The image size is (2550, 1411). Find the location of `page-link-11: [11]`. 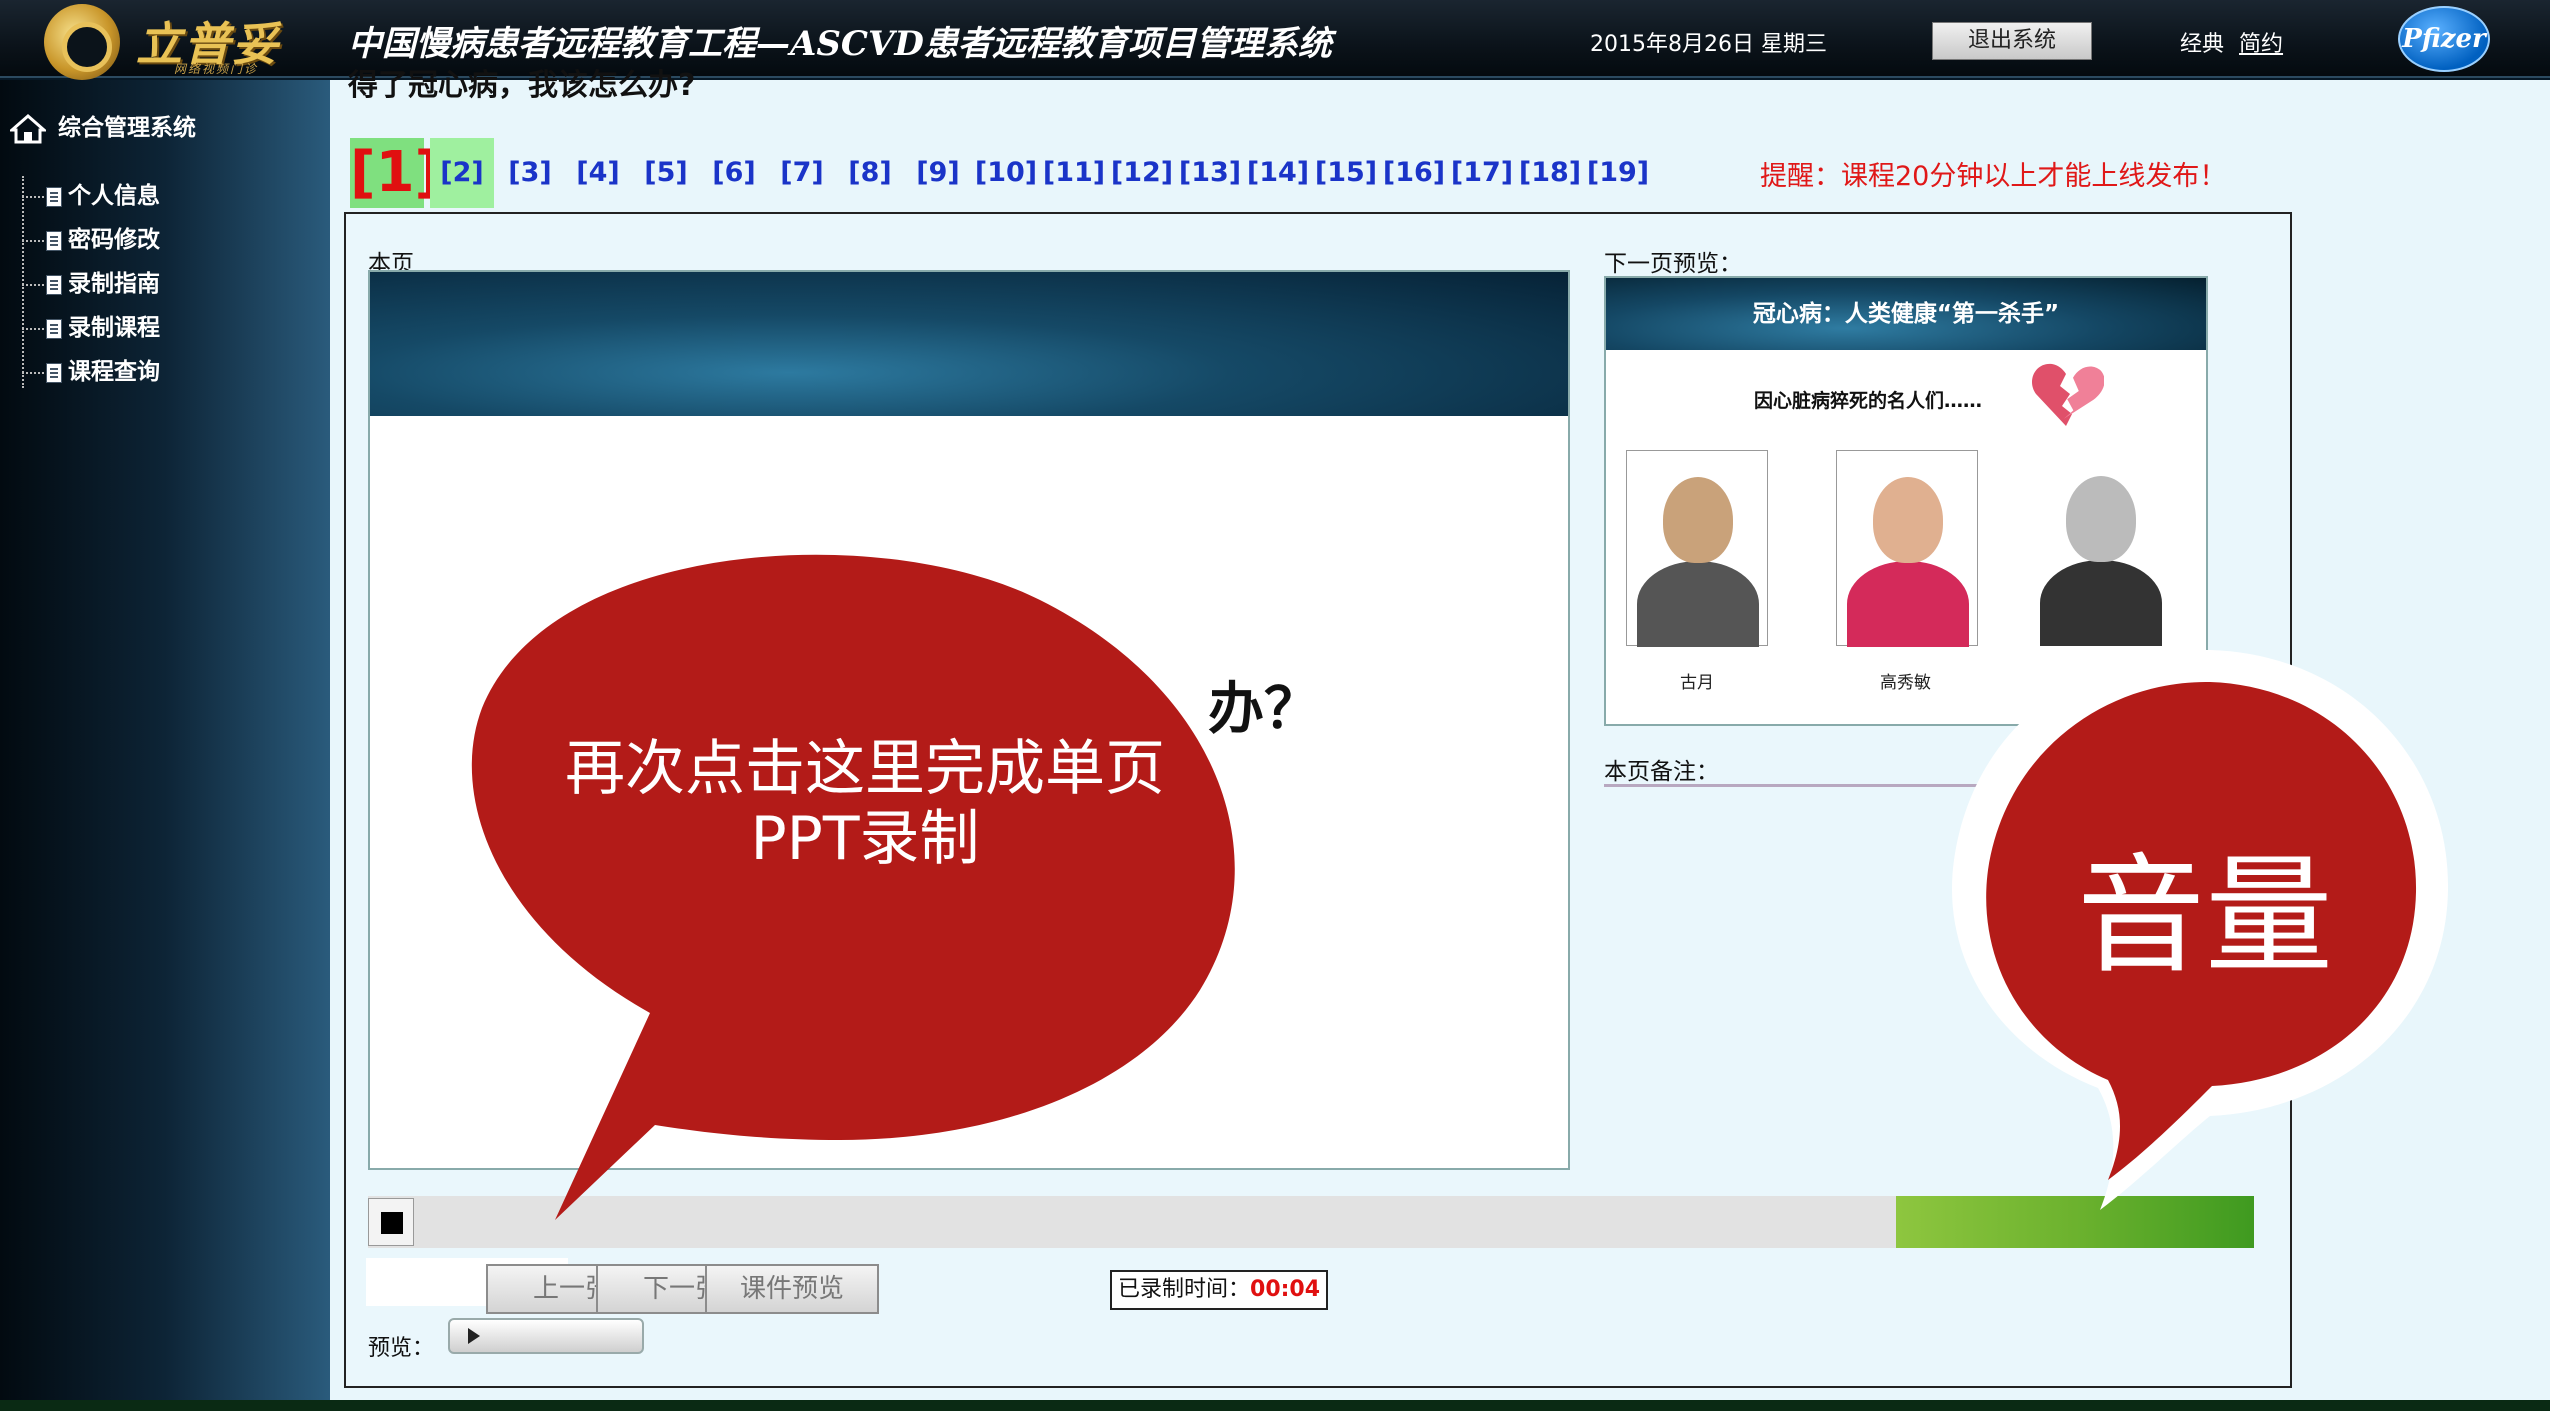

page-link-11: [11] is located at coordinates (1074, 173).